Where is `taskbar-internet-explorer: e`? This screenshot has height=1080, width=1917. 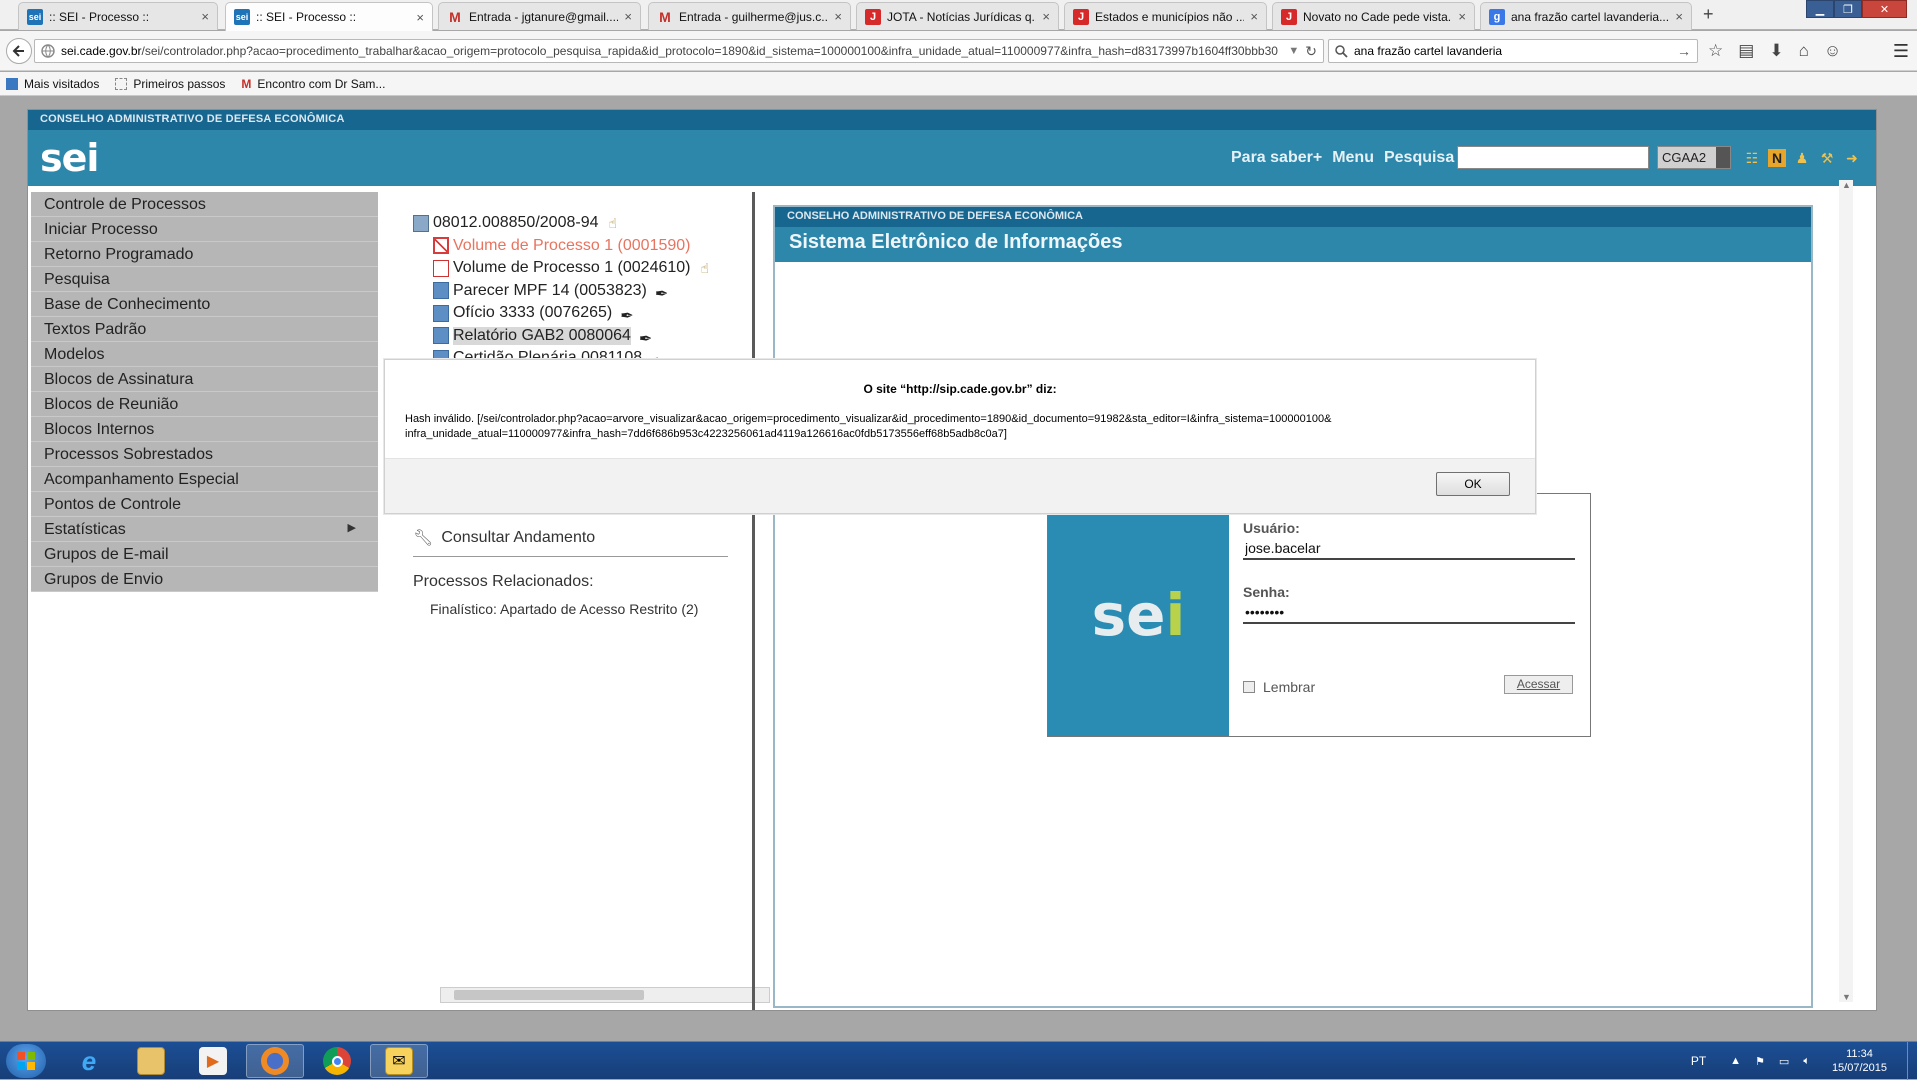 taskbar-internet-explorer: e is located at coordinates (89, 1061).